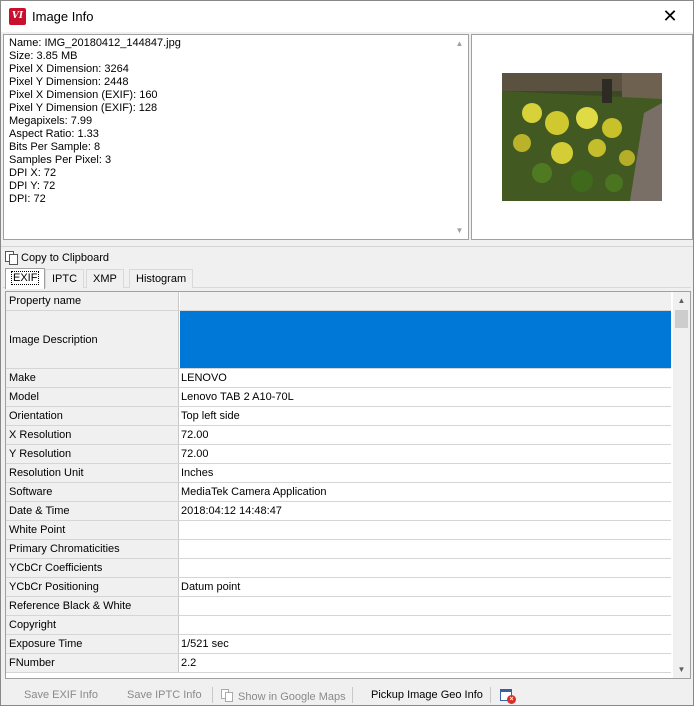  Describe the element at coordinates (425, 416) in the screenshot. I see `property-value-cell: Top left side` at that location.